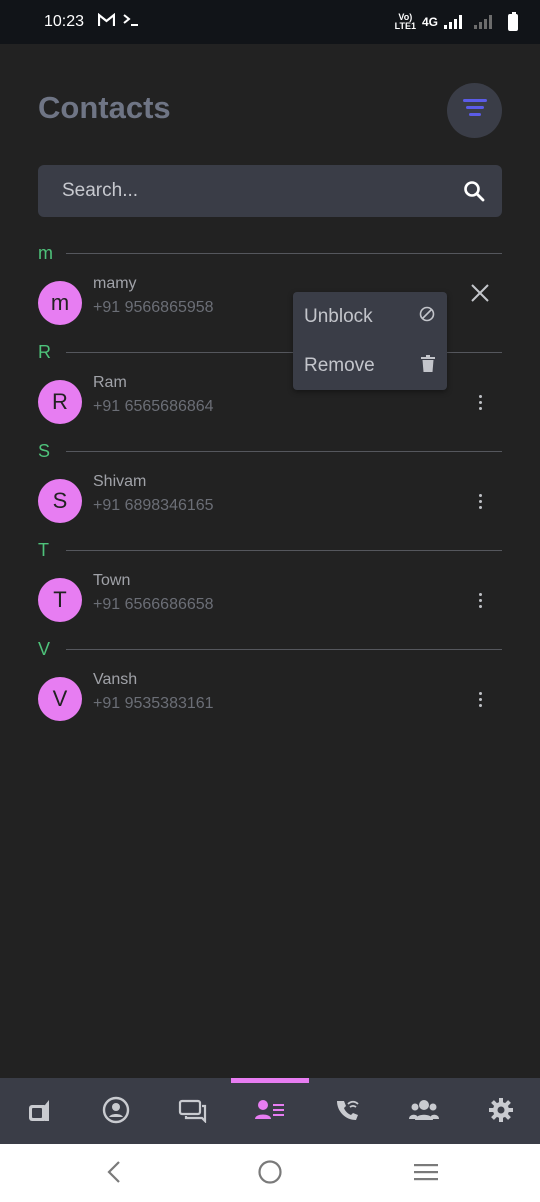 The image size is (540, 1202). What do you see at coordinates (60, 600) in the screenshot?
I see `avatar: T` at bounding box center [60, 600].